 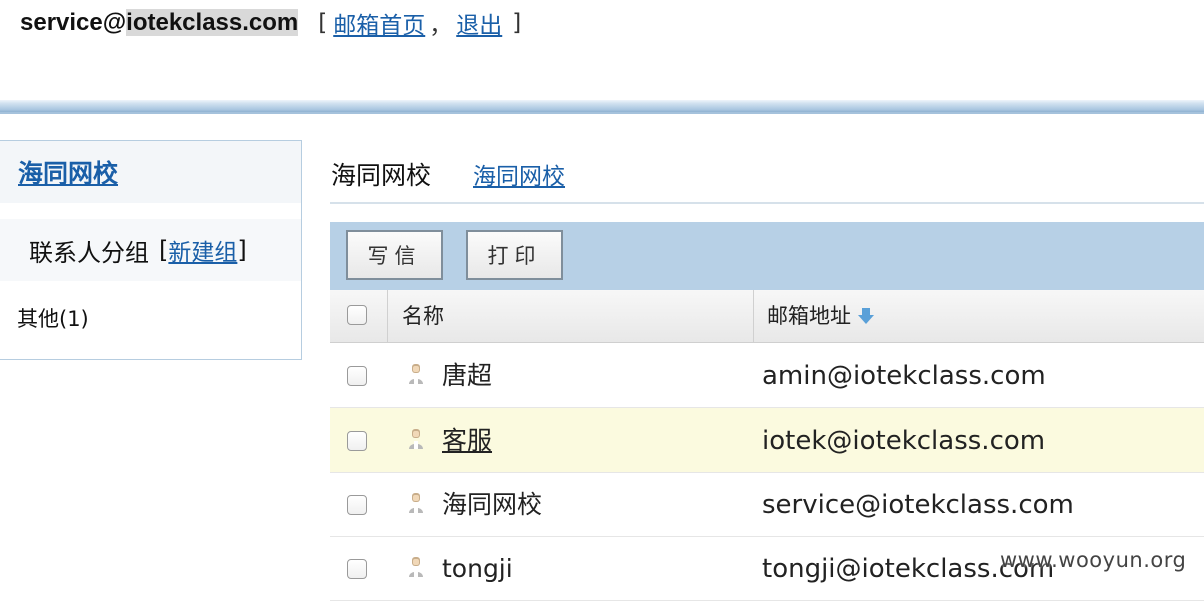 What do you see at coordinates (448, 174) in the screenshot?
I see `main-header: 海同网校 海同网校` at bounding box center [448, 174].